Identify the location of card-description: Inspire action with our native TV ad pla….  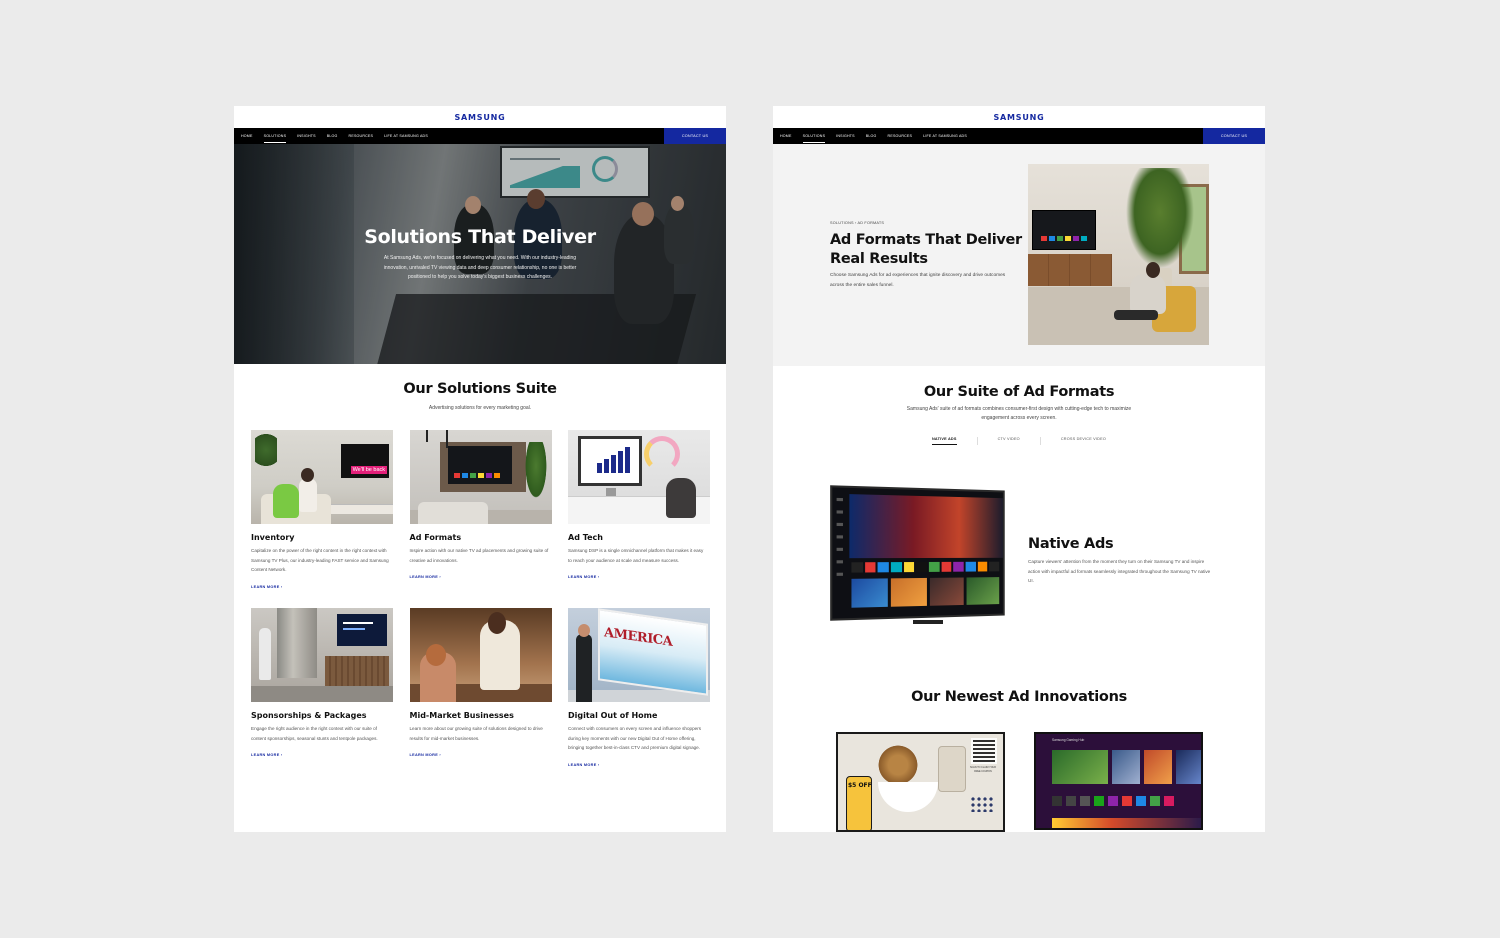
(479, 555).